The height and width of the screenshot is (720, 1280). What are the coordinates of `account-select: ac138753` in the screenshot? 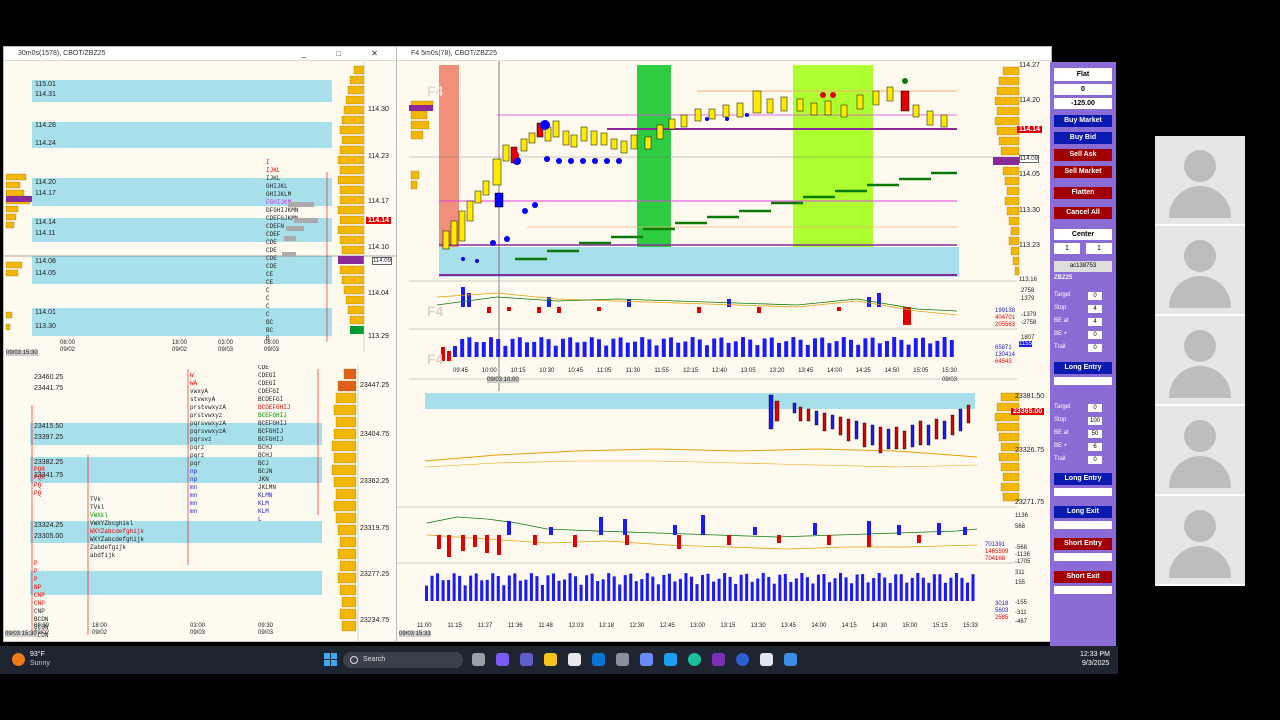 It's located at (1083, 266).